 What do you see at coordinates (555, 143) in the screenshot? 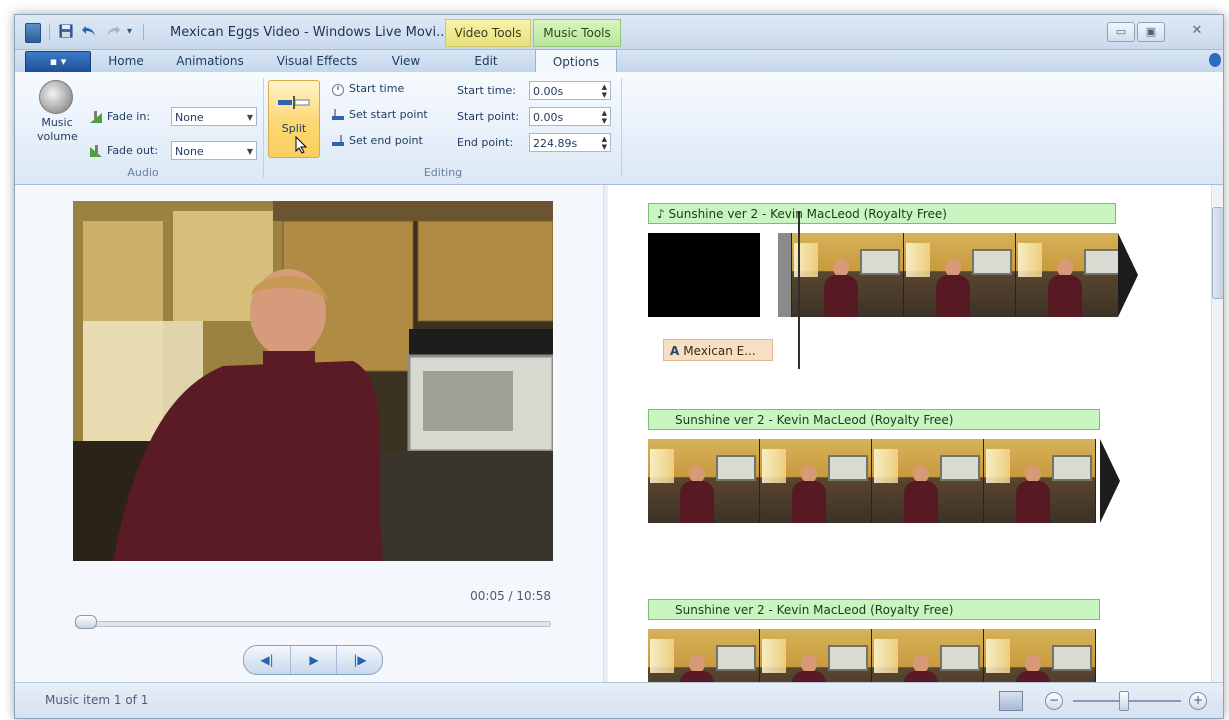
I see `end-point-value: 224.89s` at bounding box center [555, 143].